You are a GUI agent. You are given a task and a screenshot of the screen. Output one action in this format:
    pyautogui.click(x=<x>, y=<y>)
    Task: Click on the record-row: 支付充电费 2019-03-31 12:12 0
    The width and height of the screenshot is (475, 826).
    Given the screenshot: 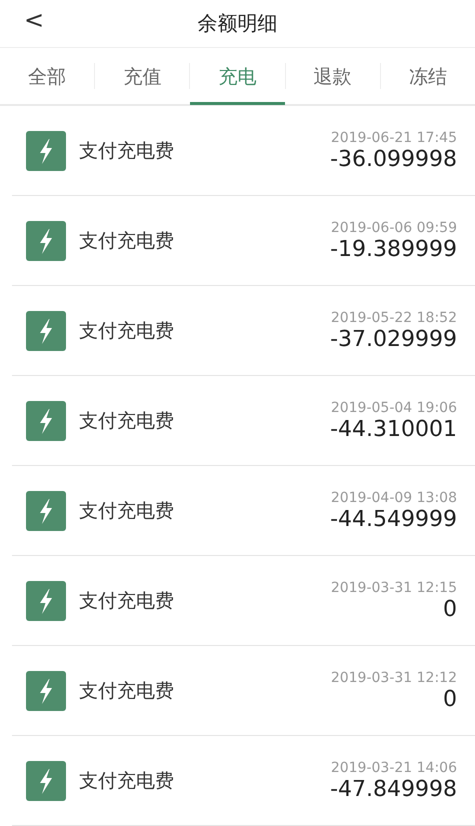 What is the action you would take?
    pyautogui.click(x=243, y=691)
    